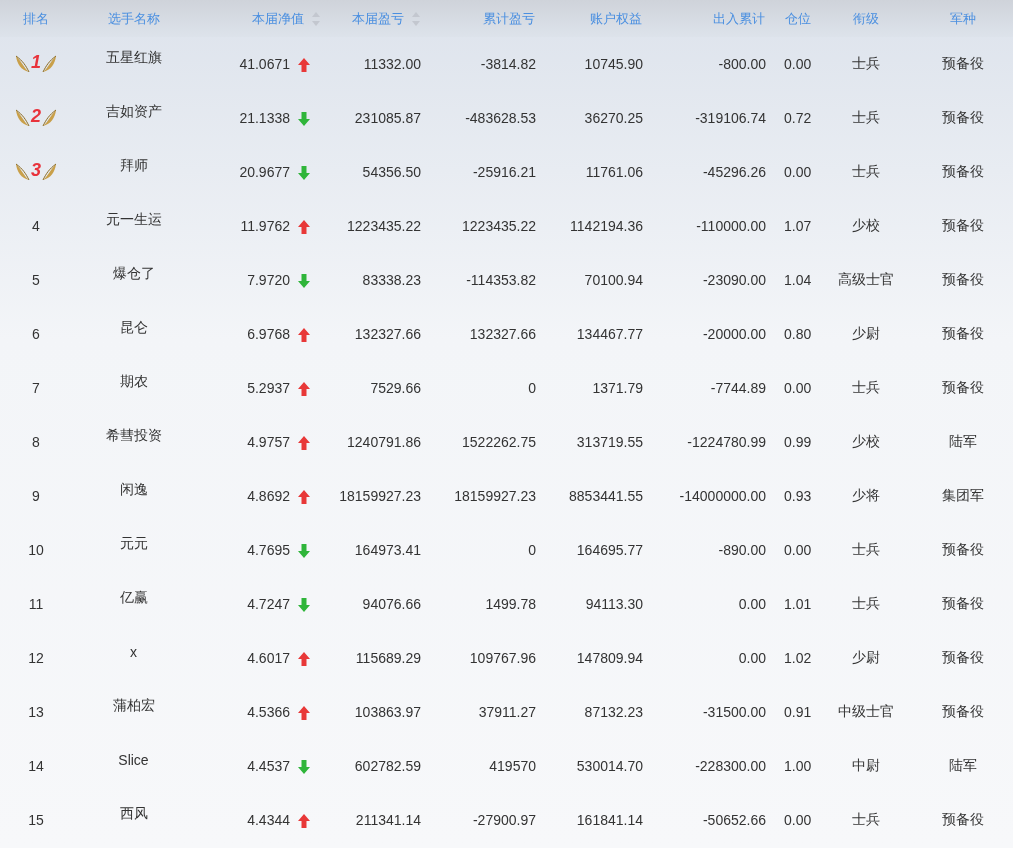 This screenshot has width=1013, height=848. Describe the element at coordinates (133, 813) in the screenshot. I see `player-name: 西风` at that location.